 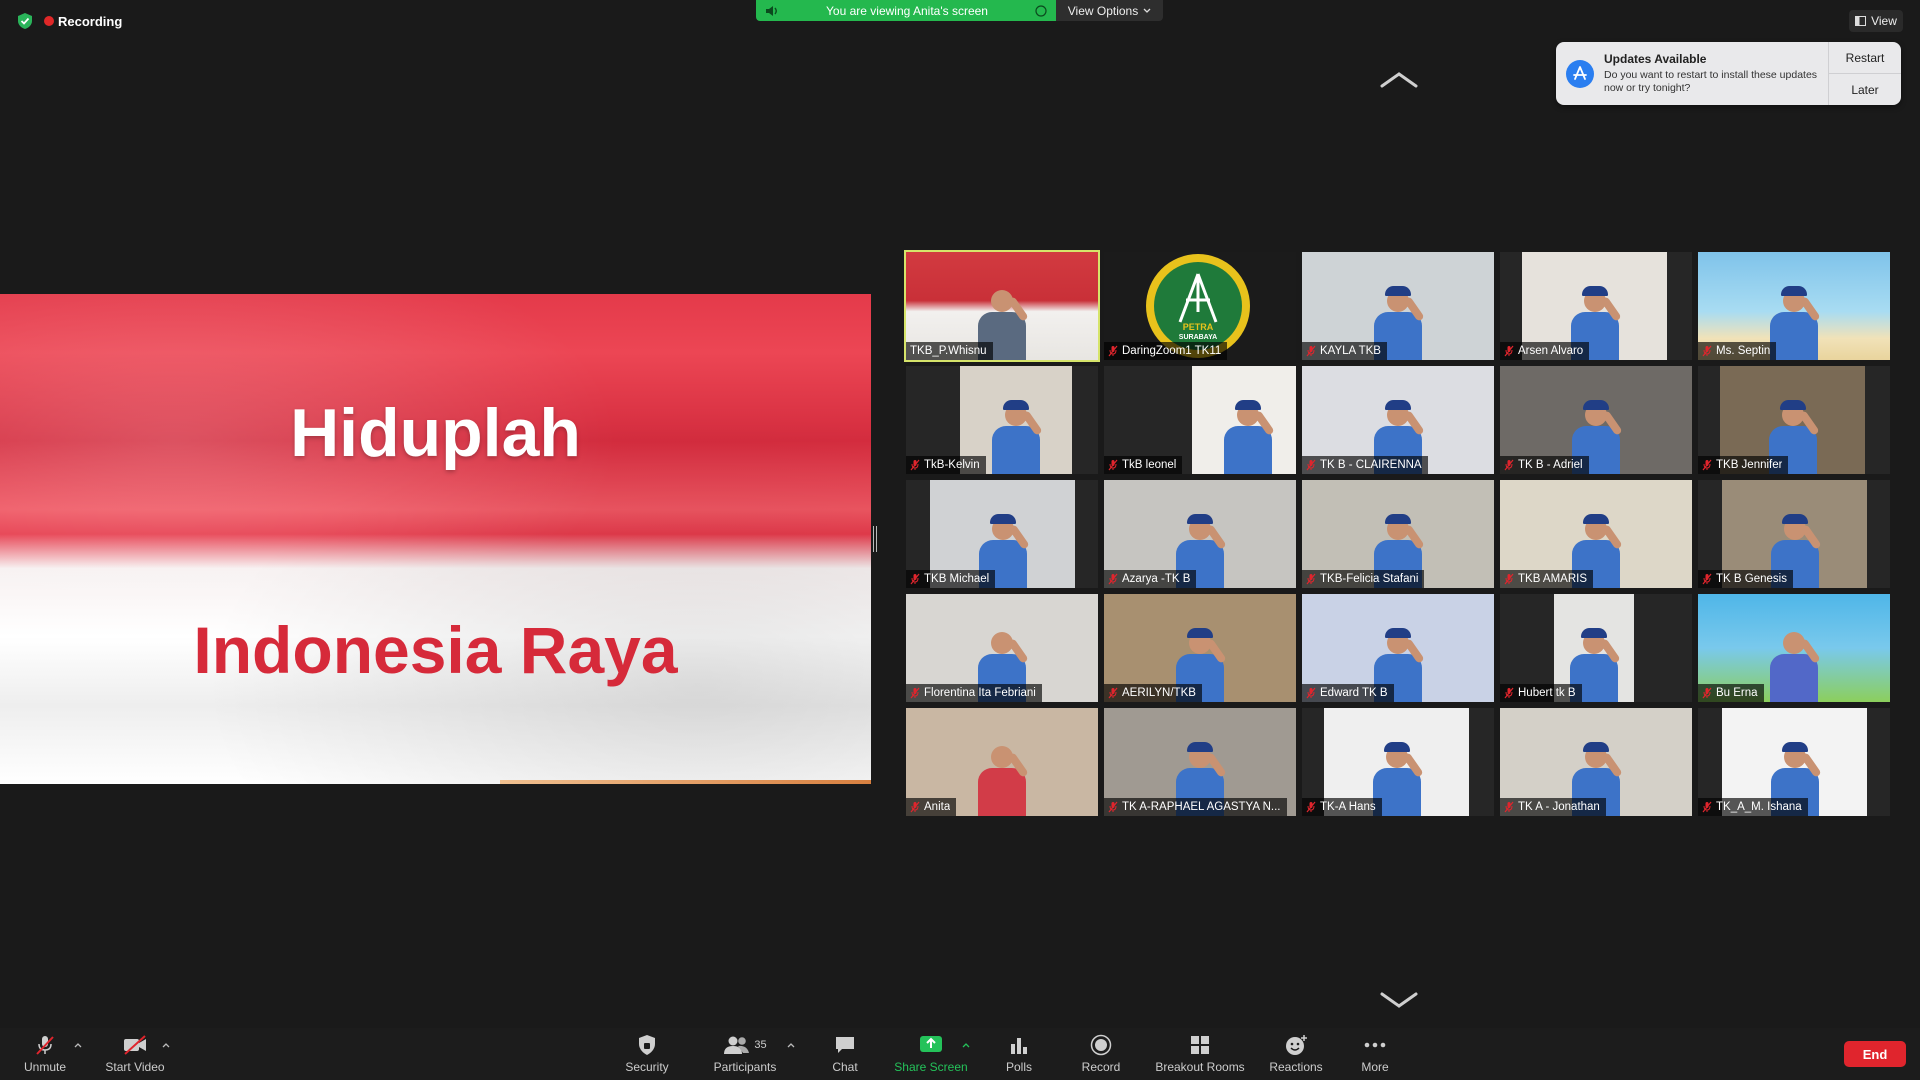 What do you see at coordinates (1002, 306) in the screenshot?
I see `participant-tile: TKB_P.Whisnu` at bounding box center [1002, 306].